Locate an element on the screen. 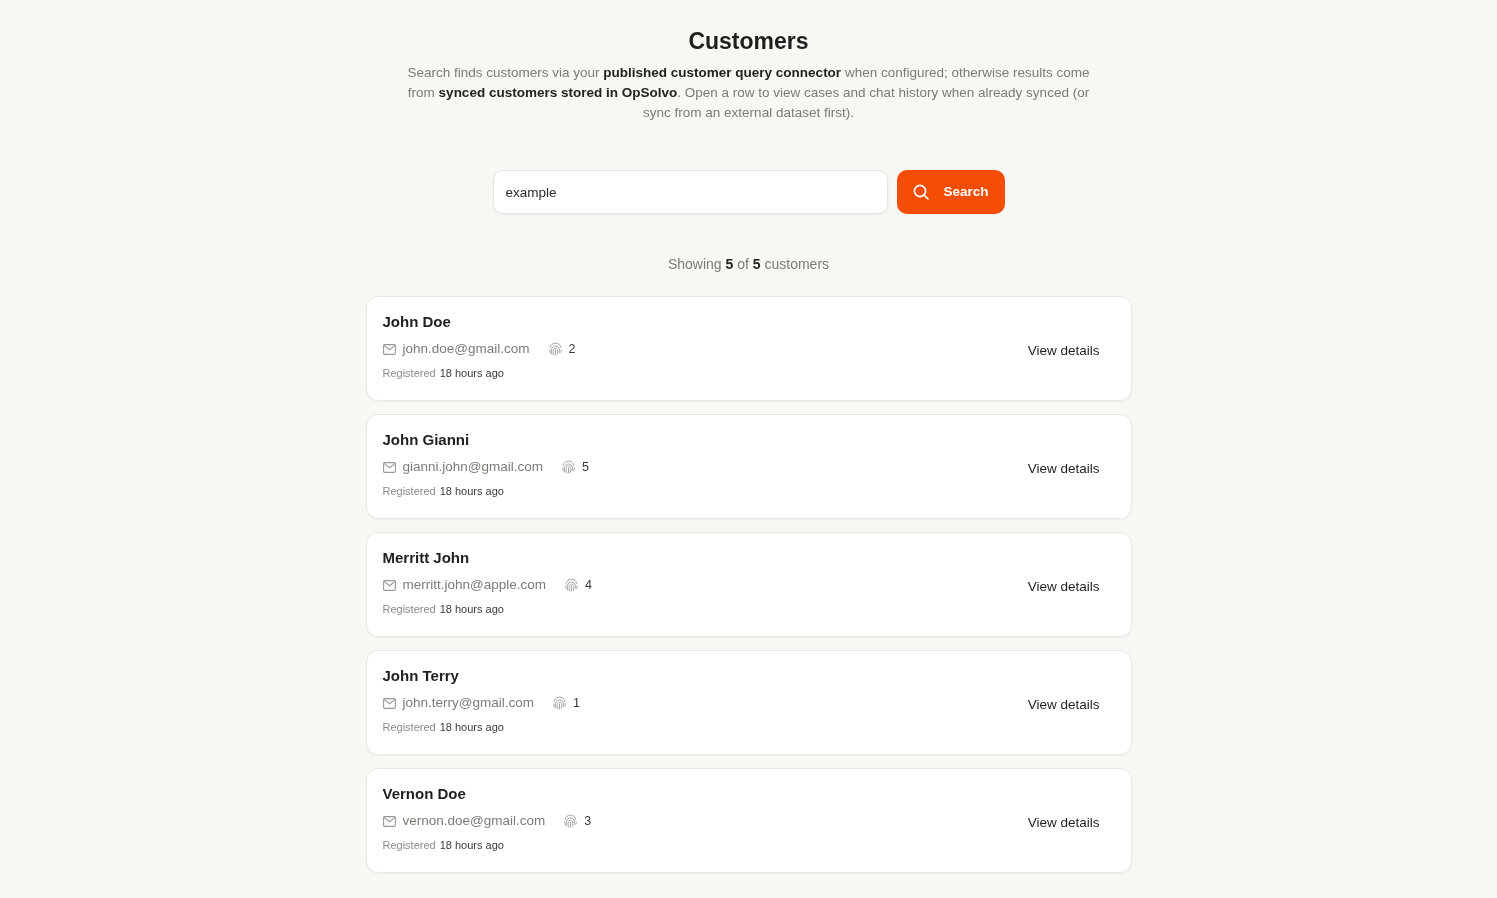 The image size is (1497, 898). customer-card: Vernon Doe vernon.doe@gmail.com 3 Registered 18 hours ago View details is located at coordinates (748, 820).